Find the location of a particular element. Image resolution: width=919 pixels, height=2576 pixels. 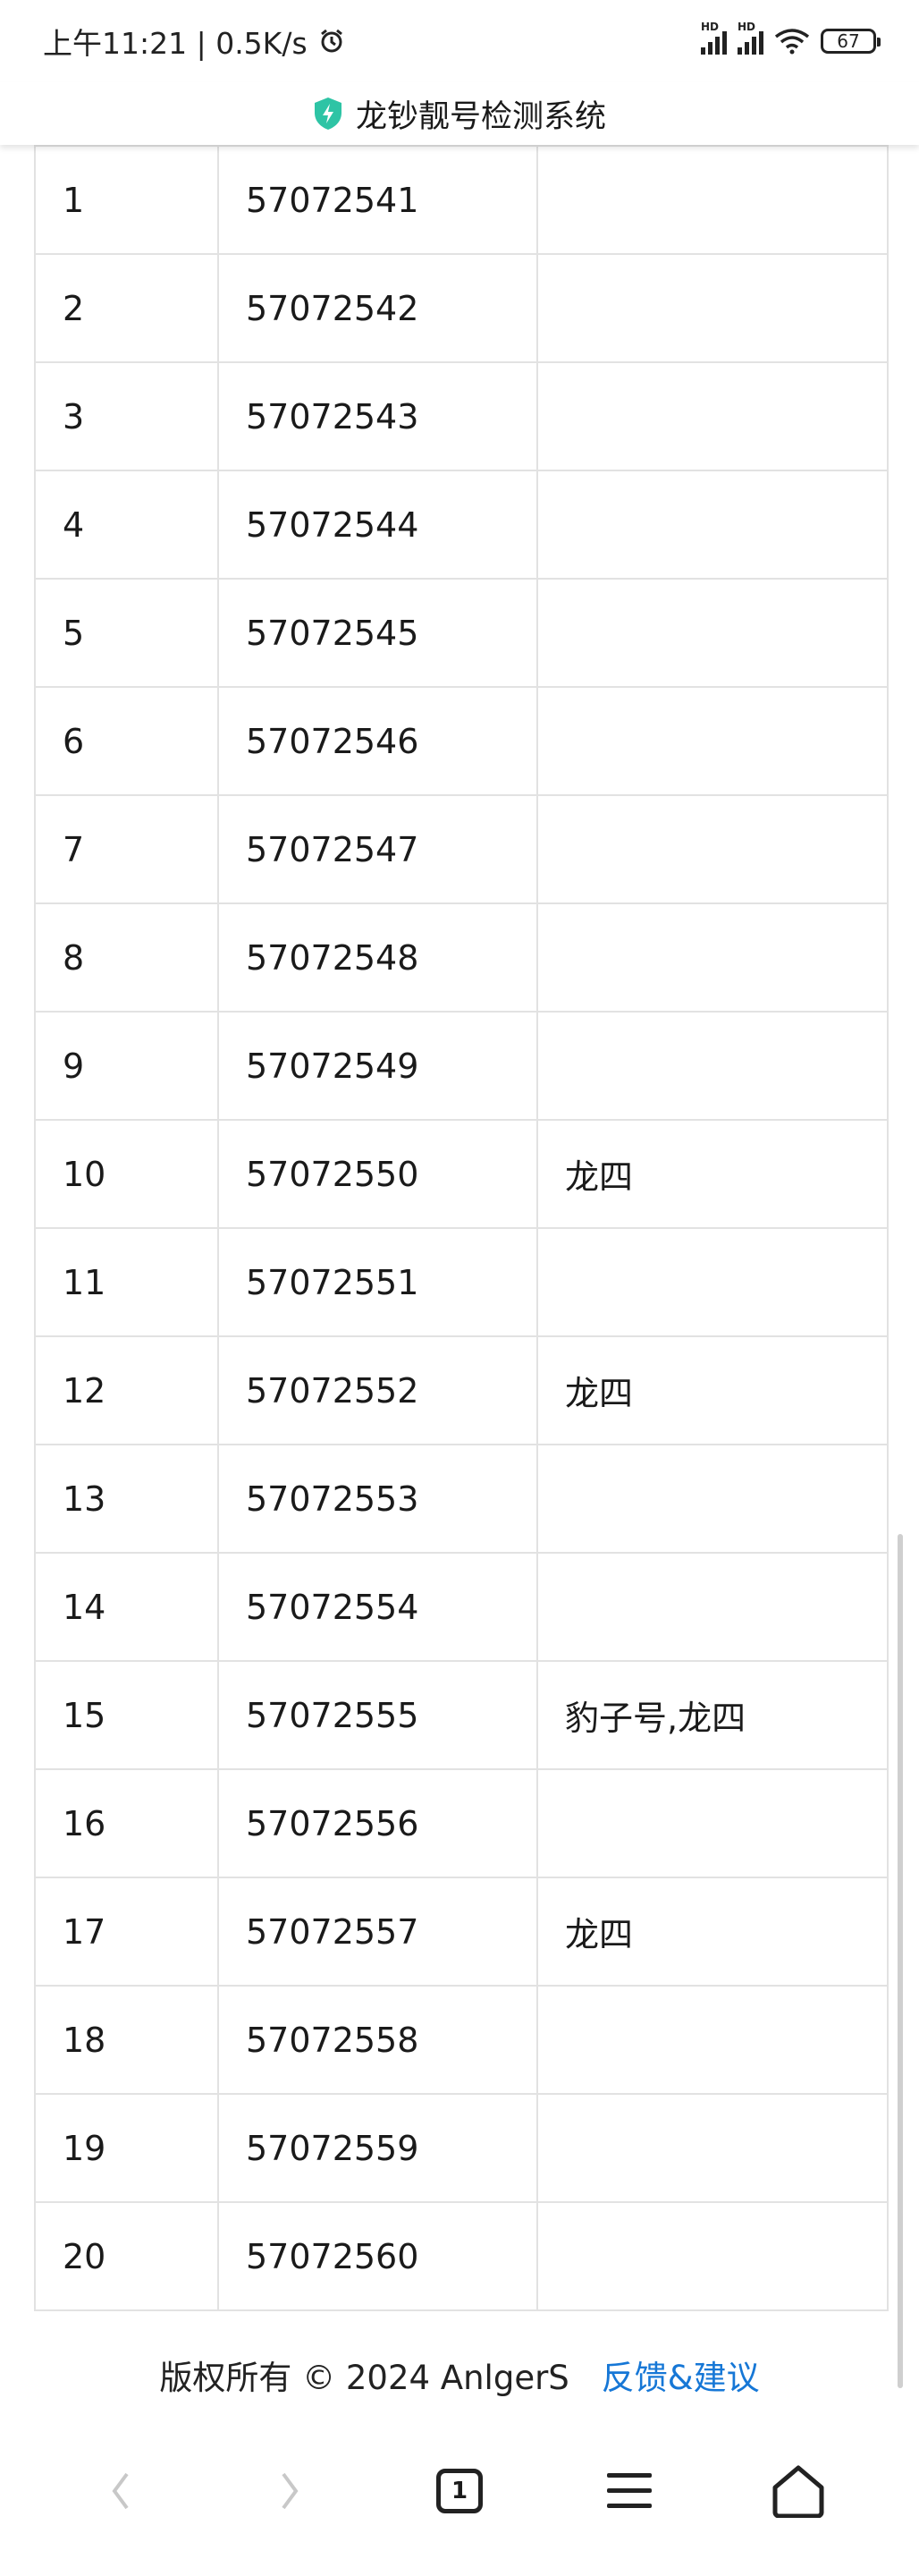

tabs-button: 1 is located at coordinates (459, 2491).